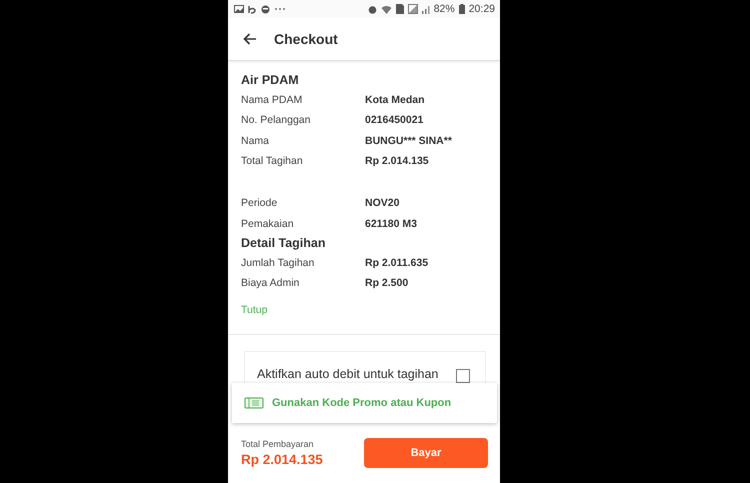 This screenshot has width=750, height=483. I want to click on field-label: No. Pelanggan, so click(276, 120).